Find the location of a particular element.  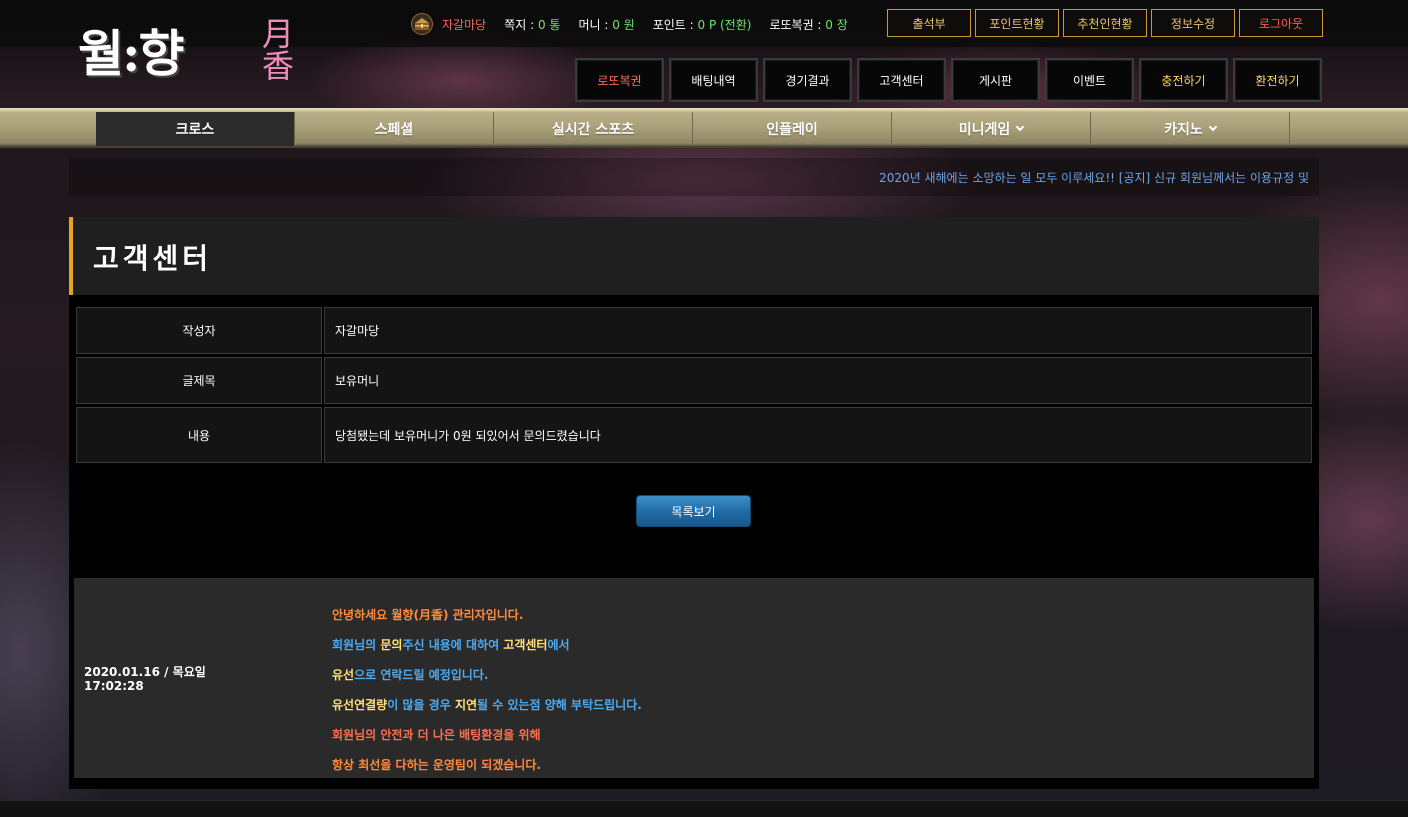

logo-hanja: 月 香 is located at coordinates (278, 50).